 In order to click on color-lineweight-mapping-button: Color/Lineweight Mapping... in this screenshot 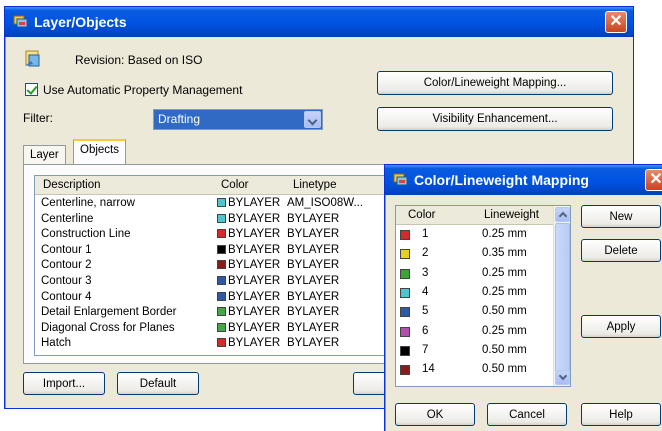, I will do `click(495, 83)`.